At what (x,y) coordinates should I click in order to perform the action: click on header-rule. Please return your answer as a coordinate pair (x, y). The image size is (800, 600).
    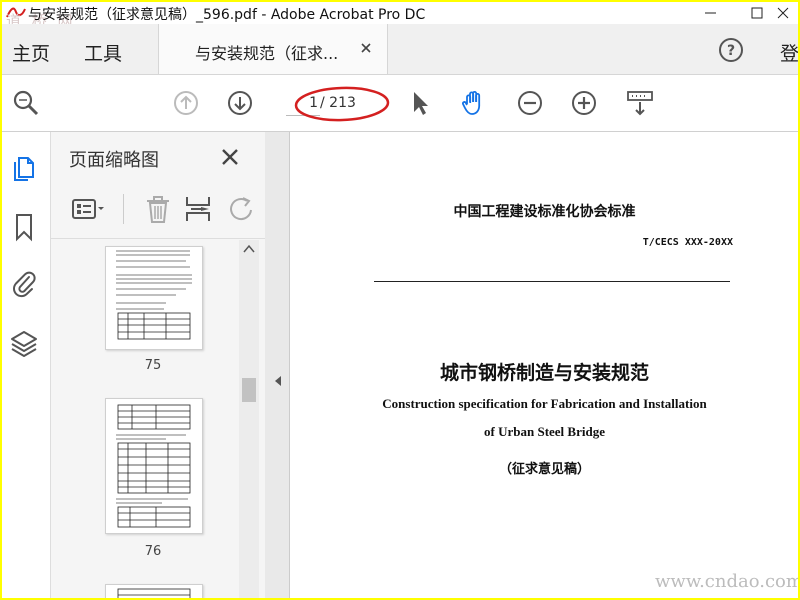
    Looking at the image, I should click on (552, 281).